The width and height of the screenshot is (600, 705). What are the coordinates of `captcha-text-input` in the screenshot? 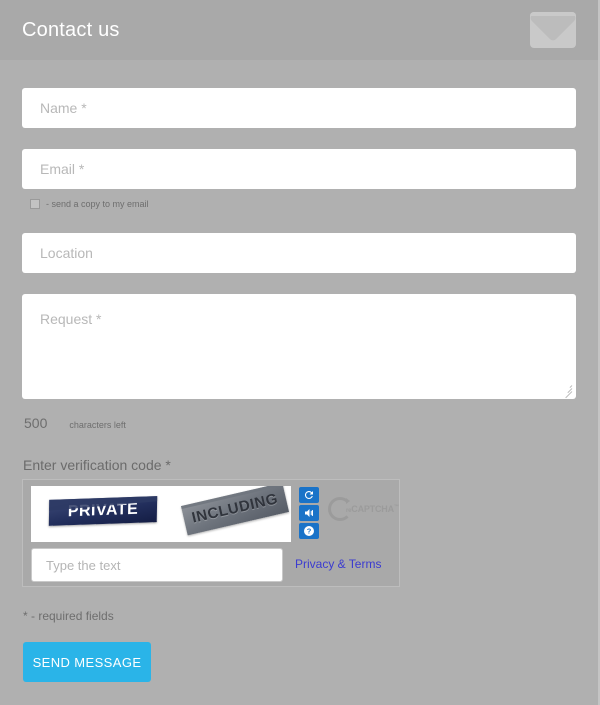 It's located at (157, 565).